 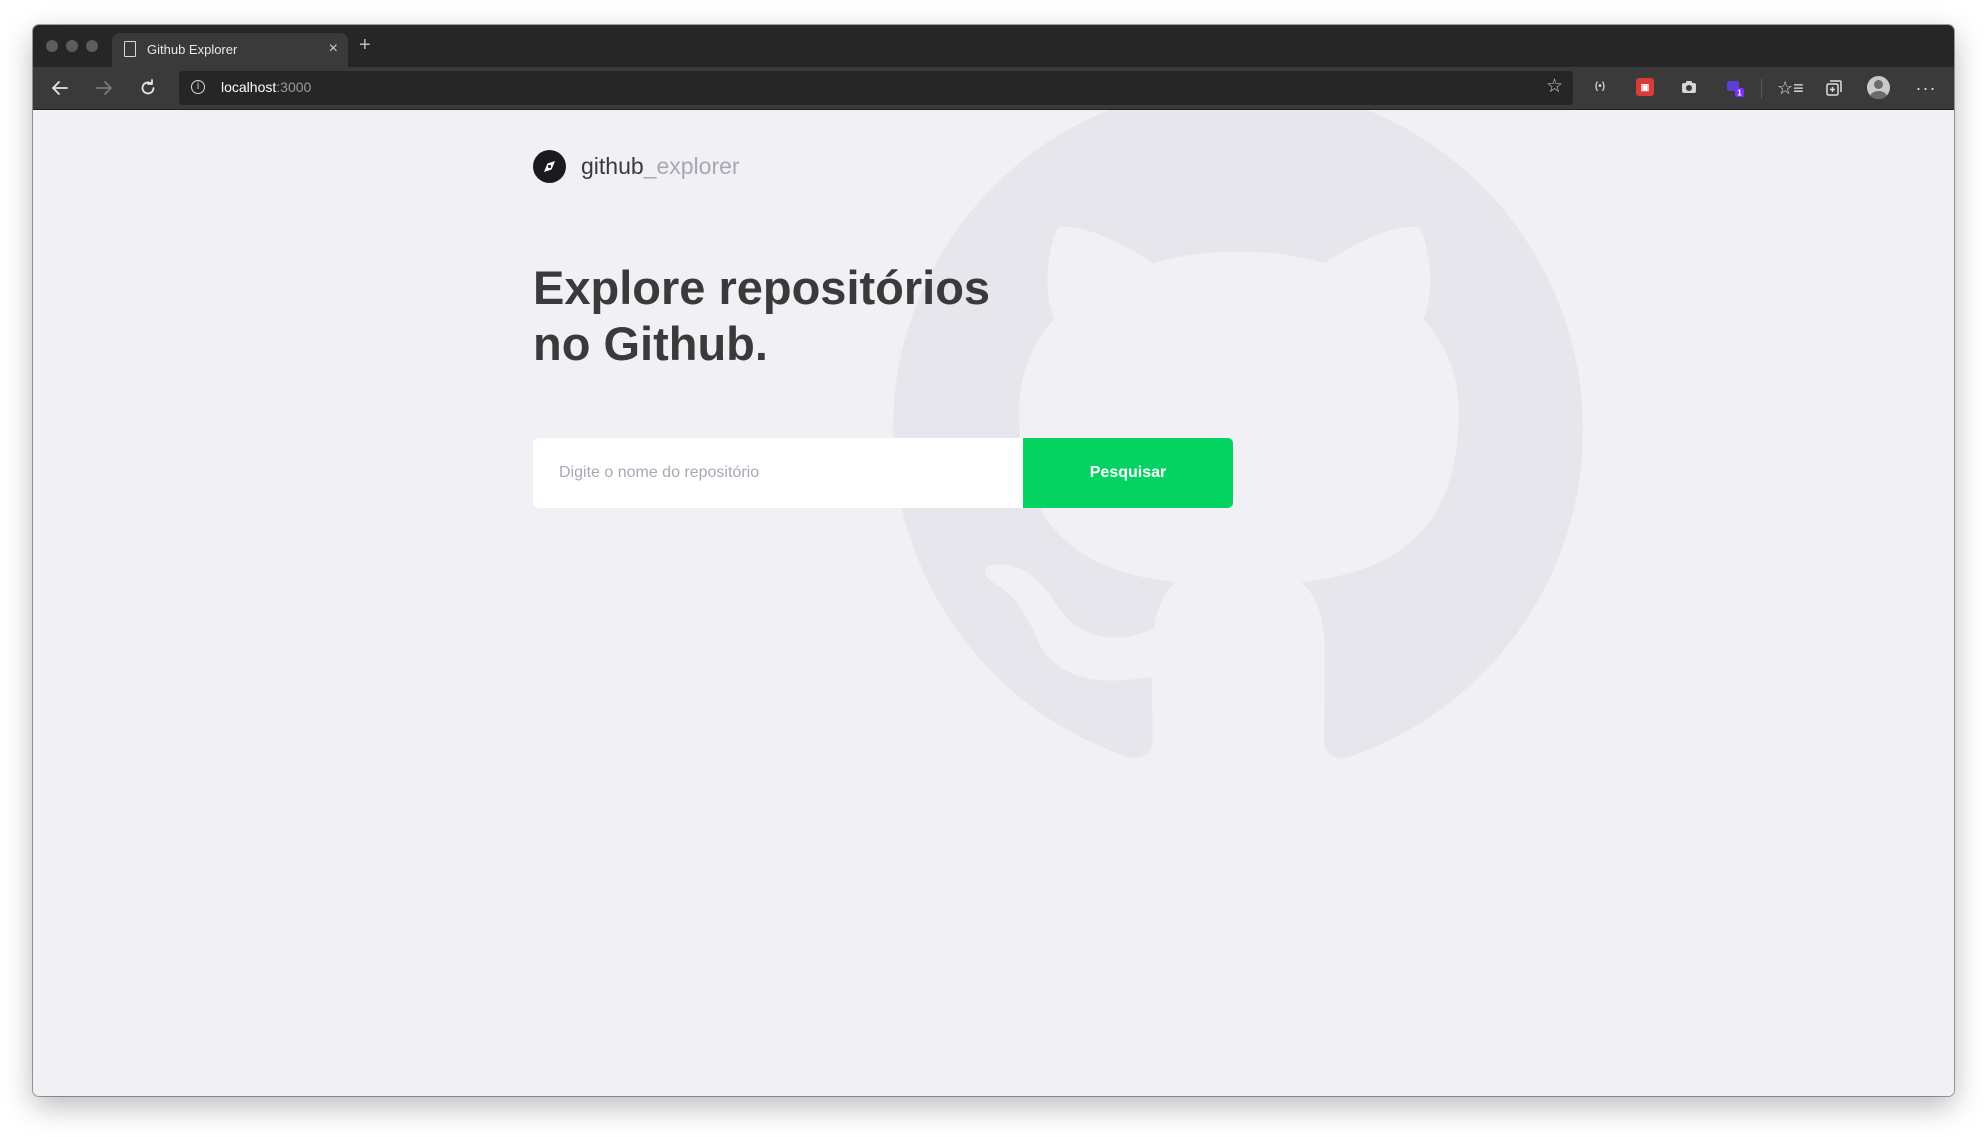 I want to click on page-title-line1: Explore repositórios, so click(x=762, y=287).